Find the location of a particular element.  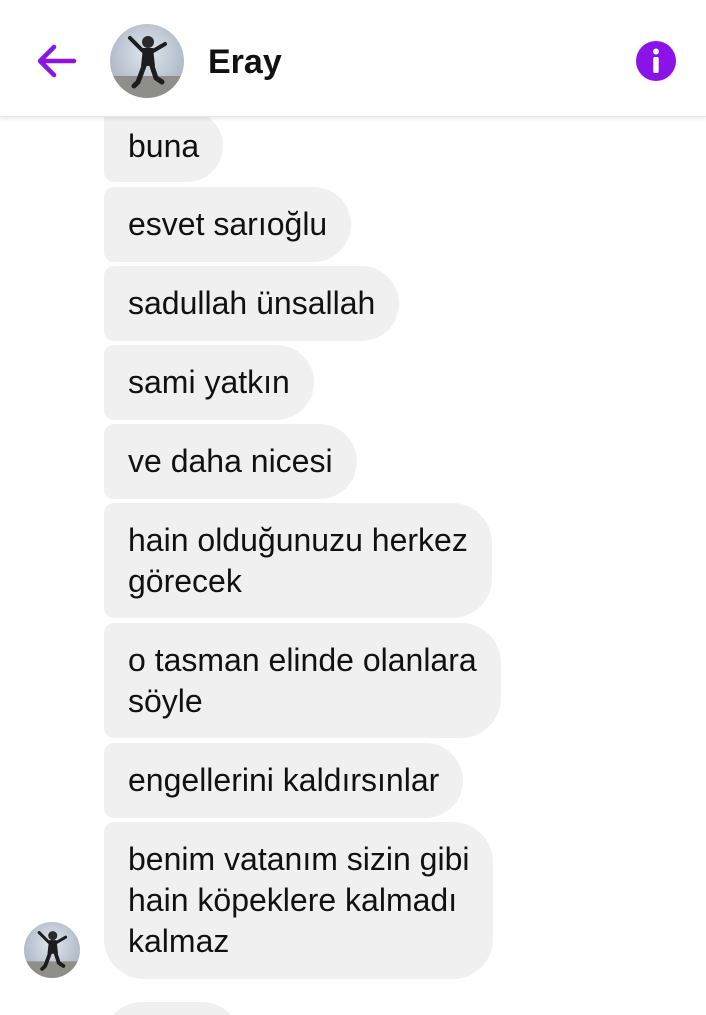

message-bubble: sadullah ünsallah is located at coordinates (252, 303).